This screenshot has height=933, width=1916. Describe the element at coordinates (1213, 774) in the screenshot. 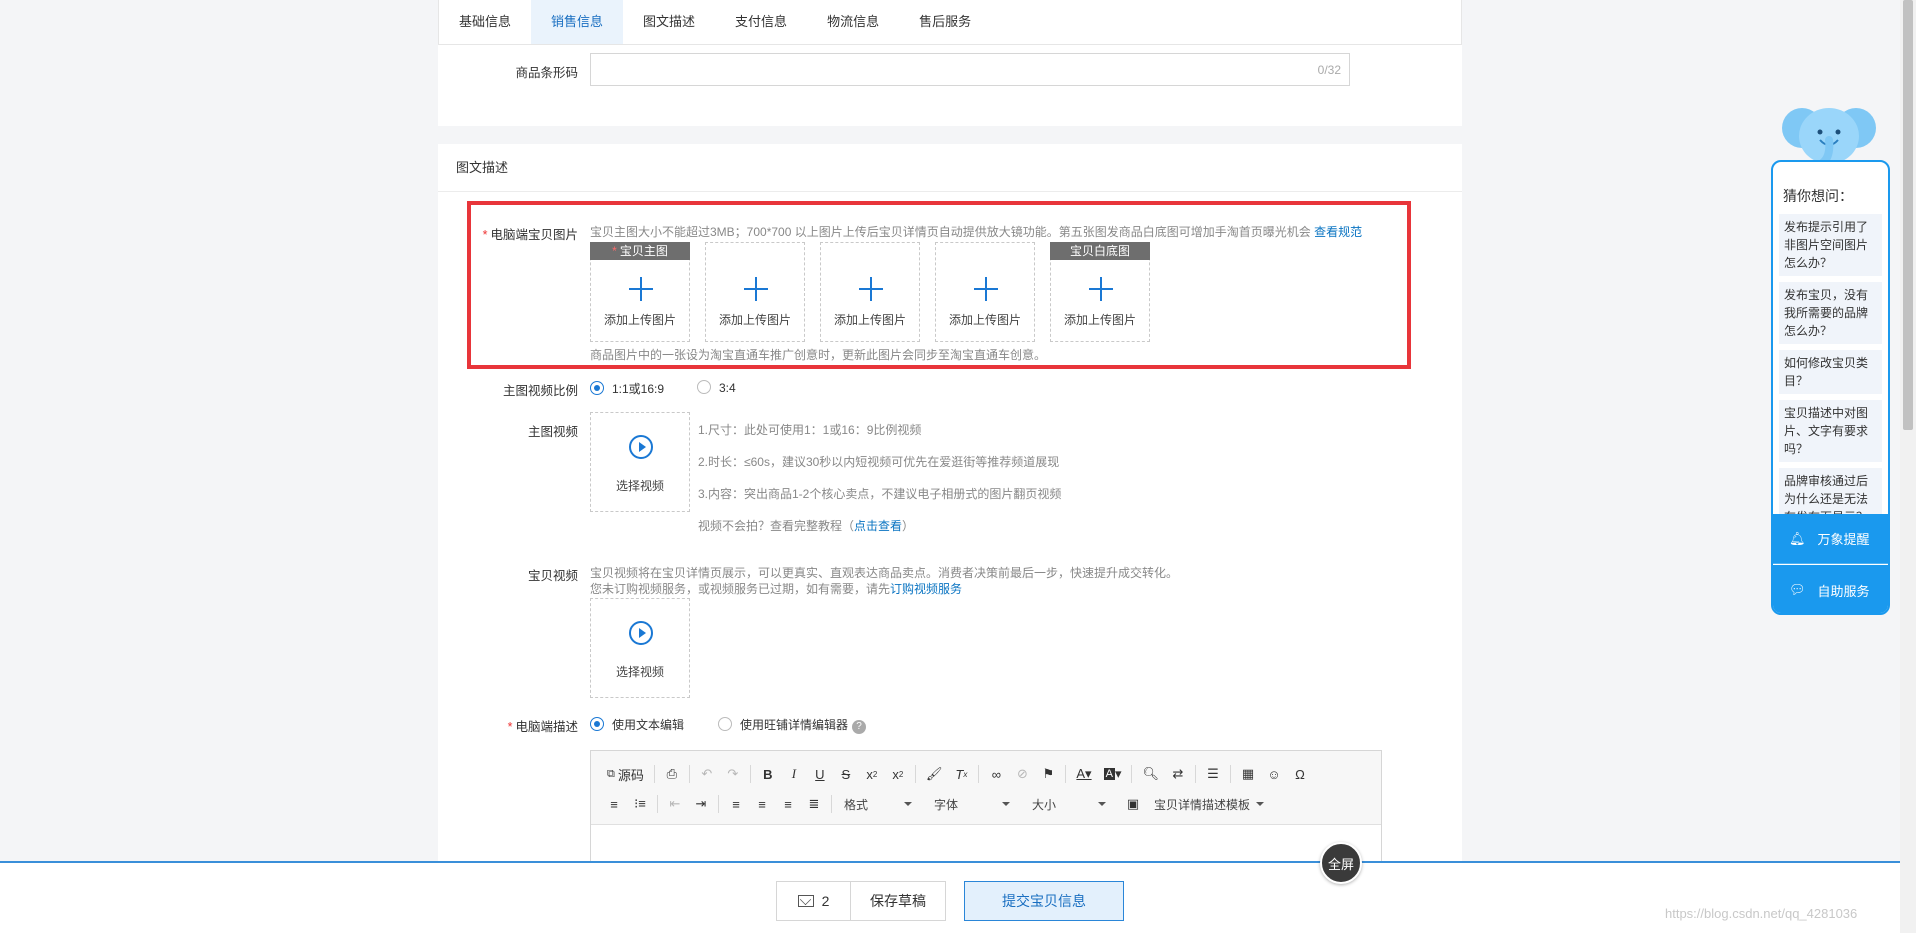

I see `pagebreak-icon: ☰` at that location.